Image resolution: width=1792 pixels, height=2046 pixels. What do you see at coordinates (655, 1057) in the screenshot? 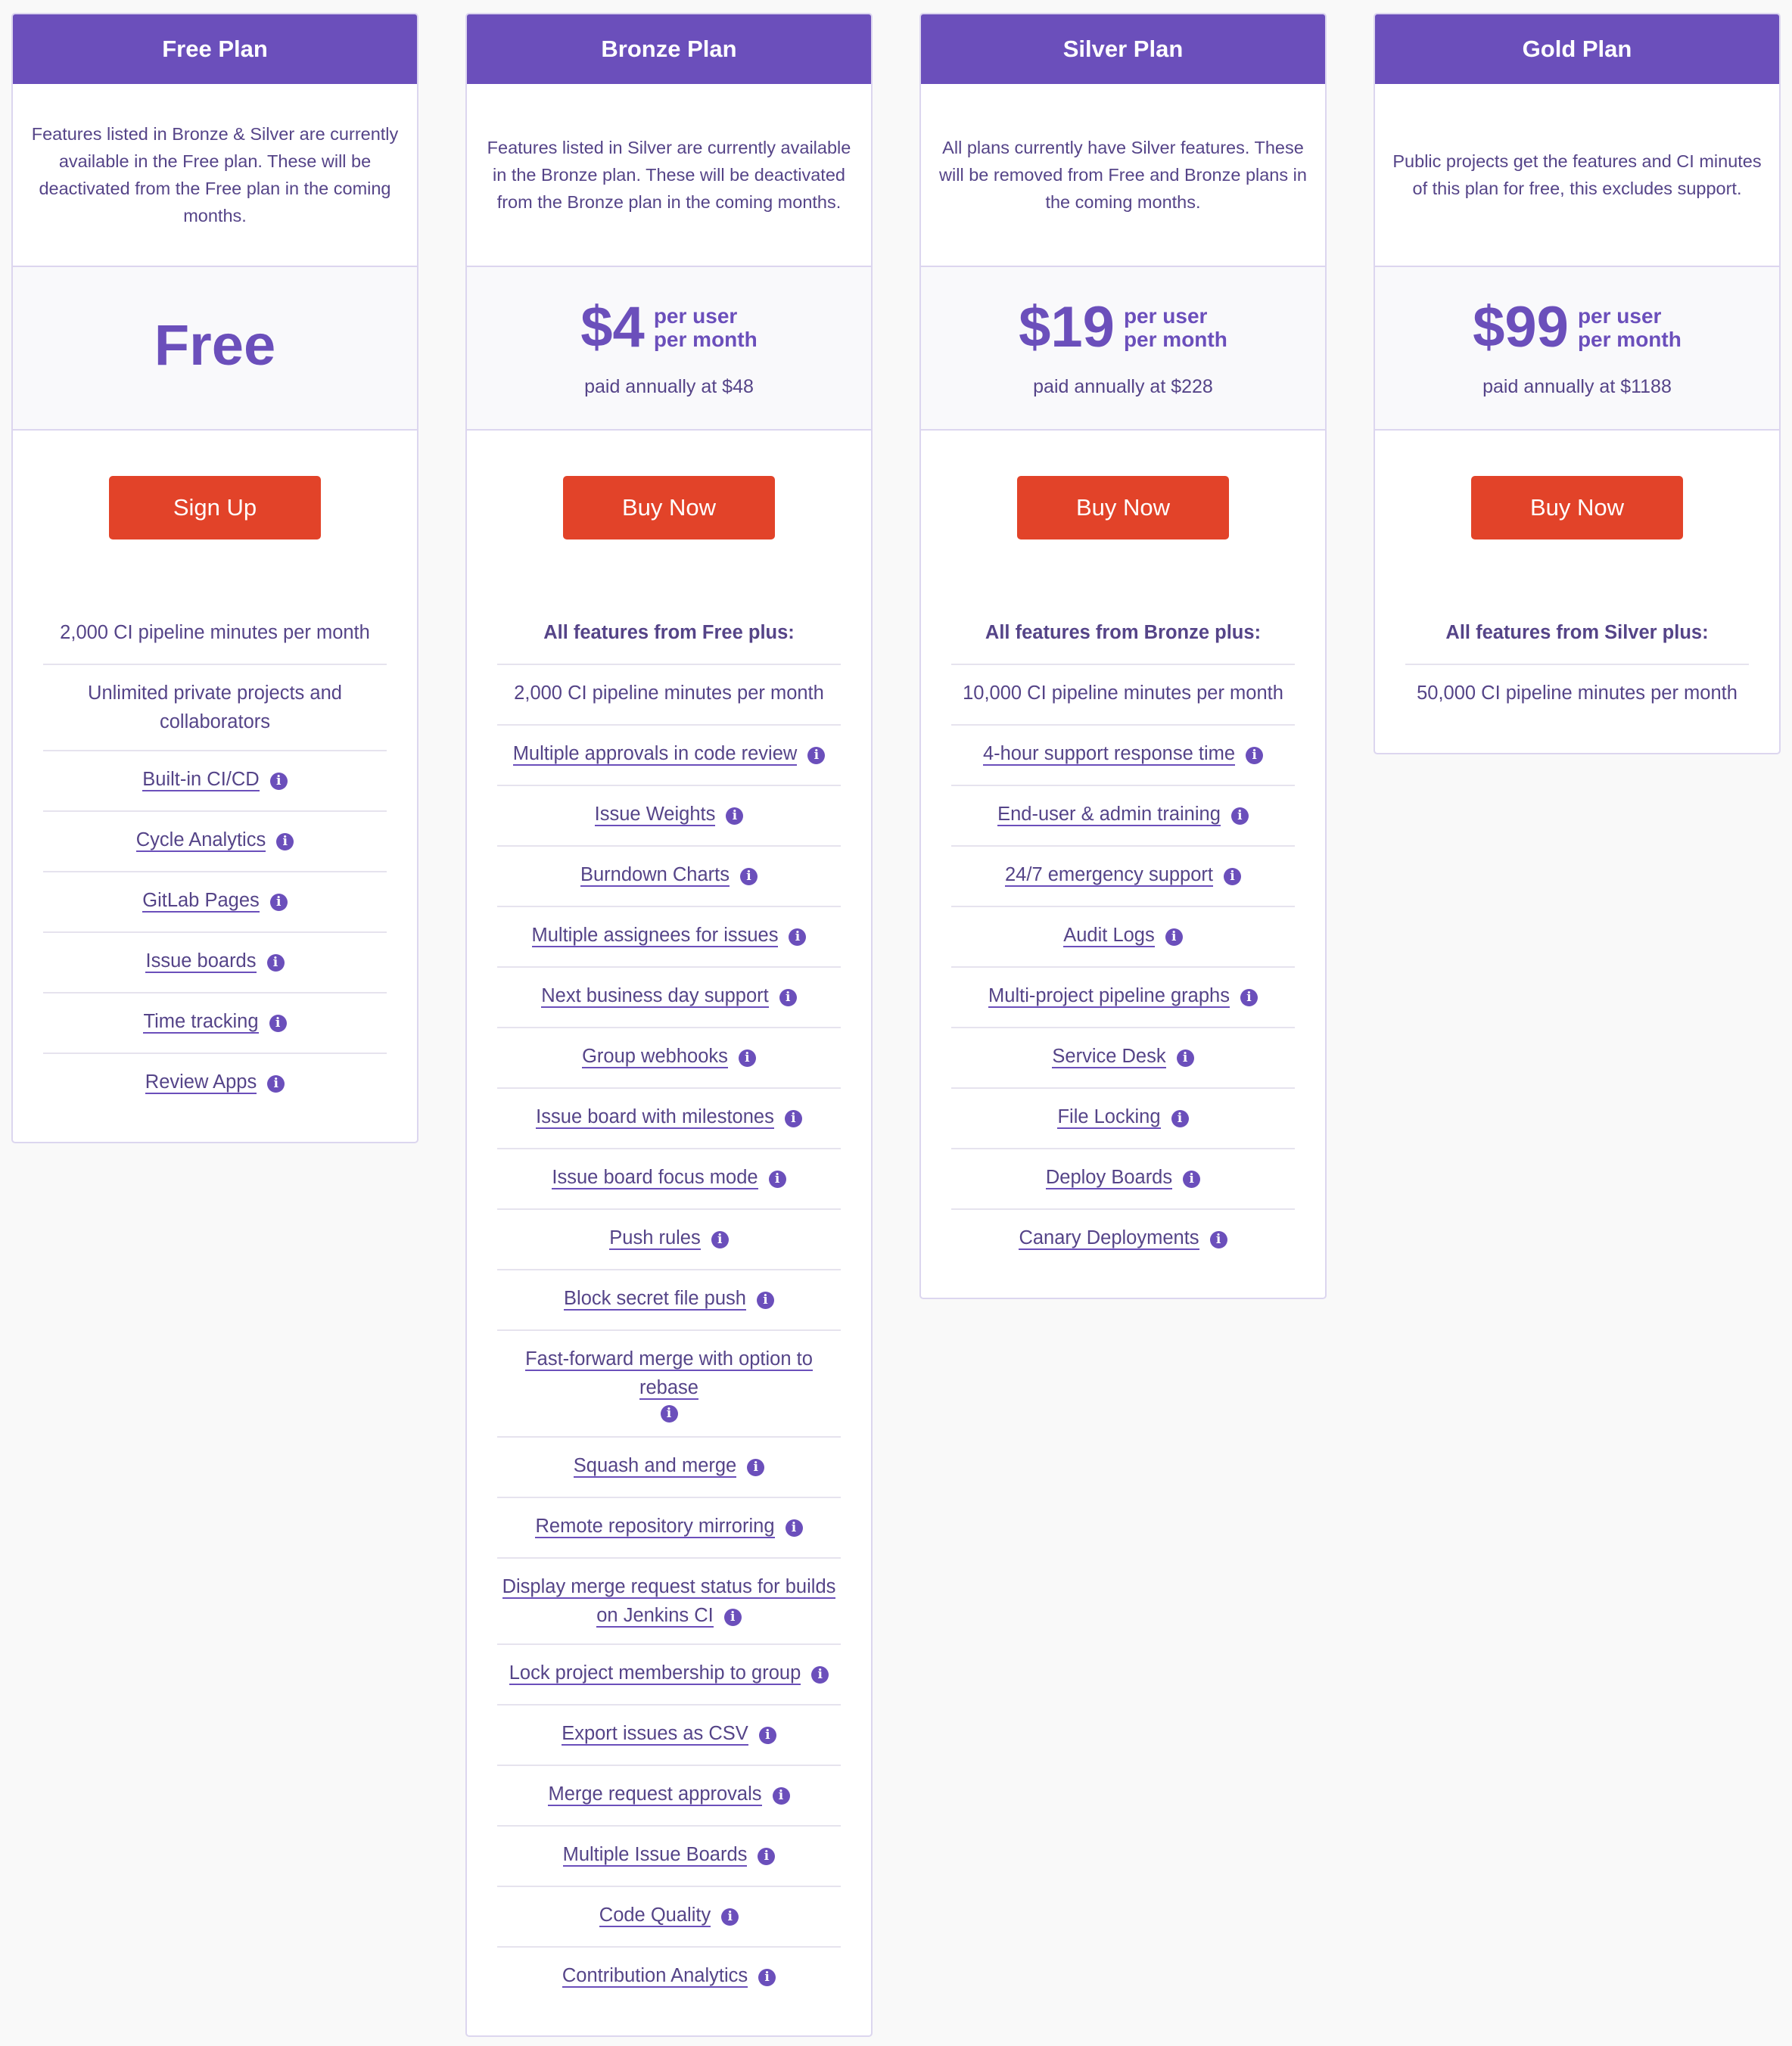
I see `feature-link: Group webhooks` at bounding box center [655, 1057].